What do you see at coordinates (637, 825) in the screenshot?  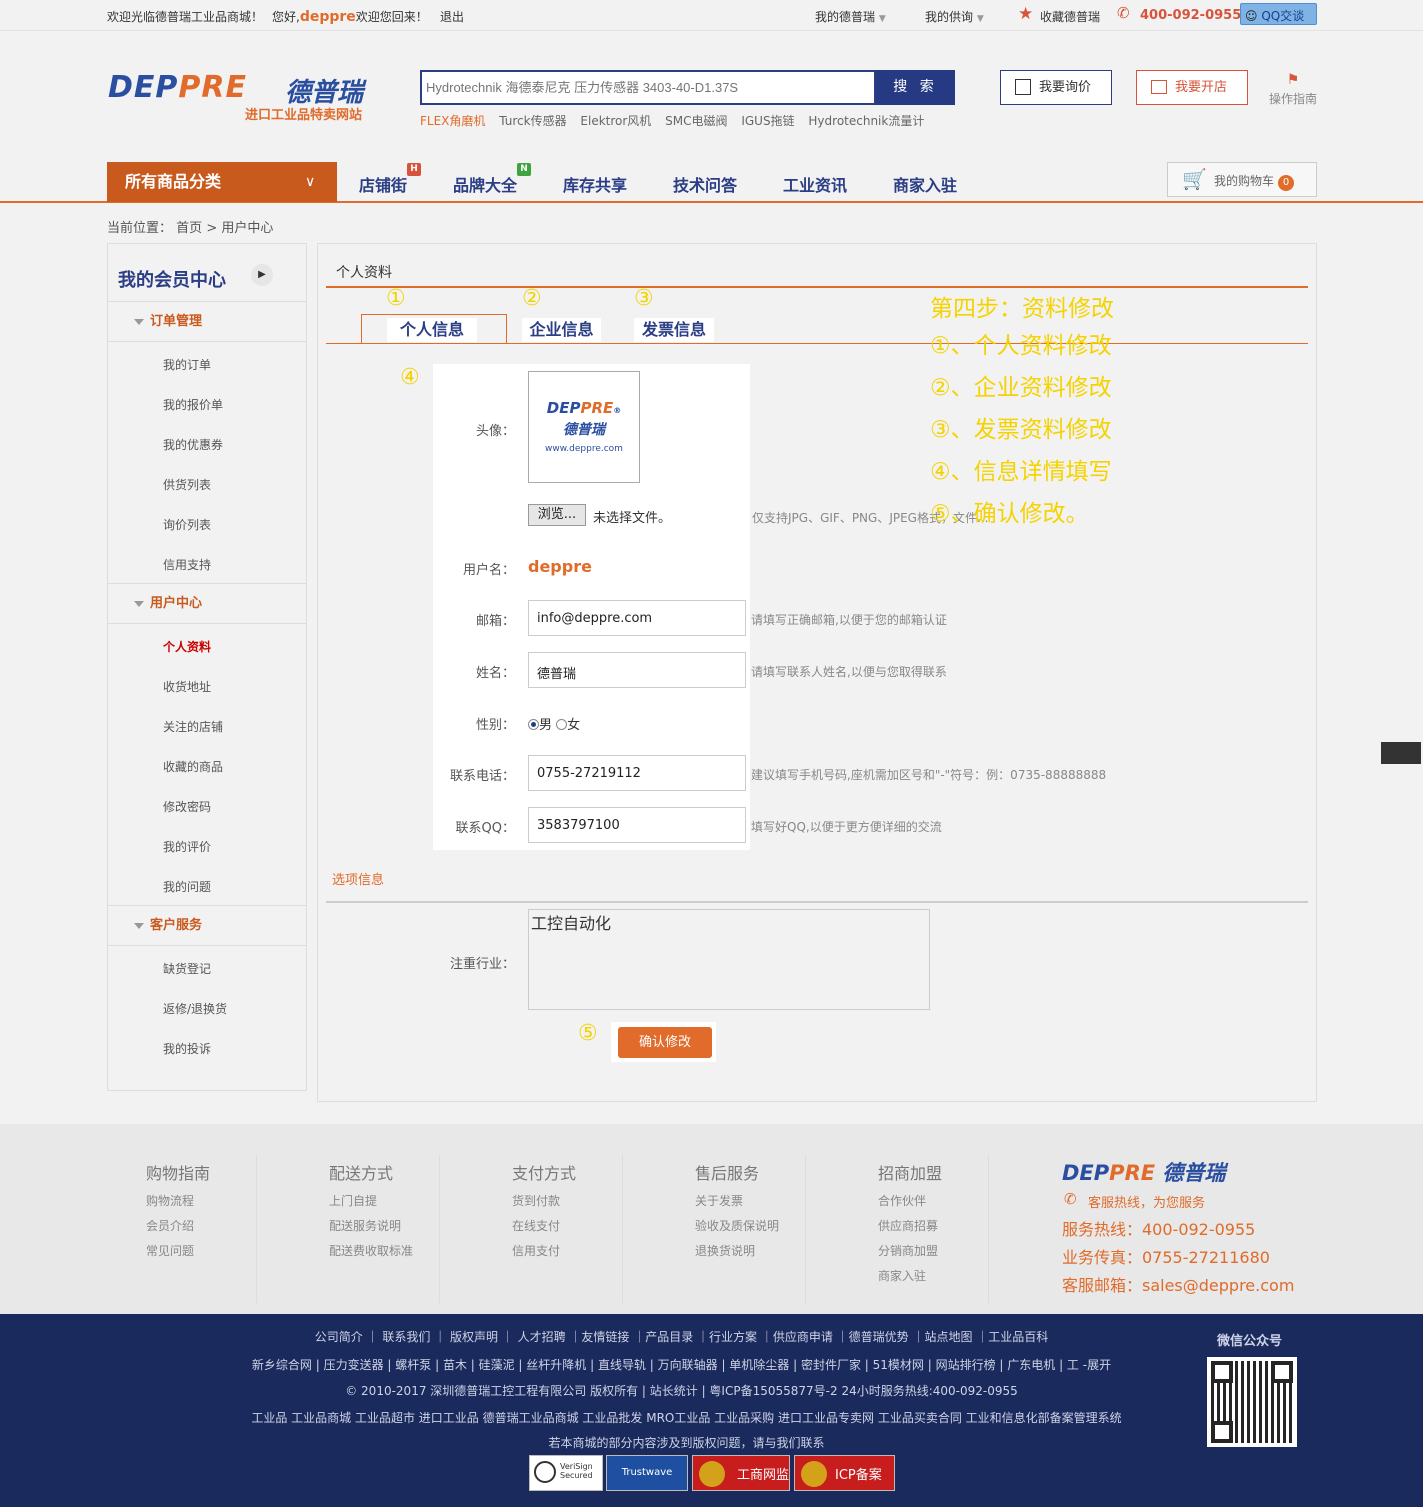 I see `qq-field: 3583797100` at bounding box center [637, 825].